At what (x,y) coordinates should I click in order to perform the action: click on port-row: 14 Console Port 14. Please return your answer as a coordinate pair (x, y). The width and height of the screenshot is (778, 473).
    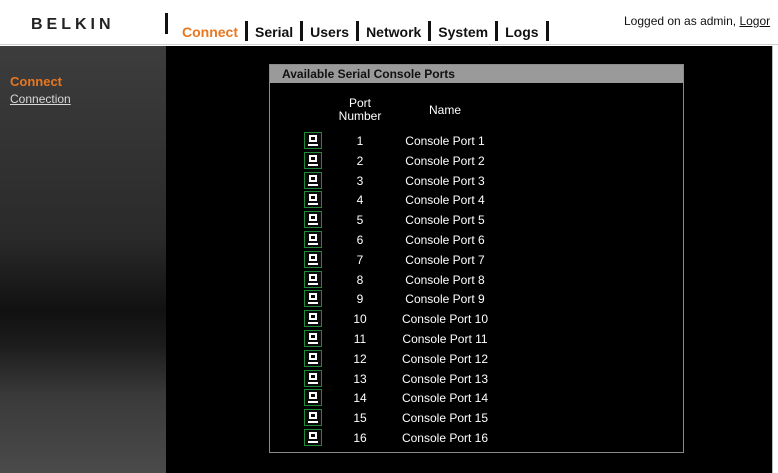
    Looking at the image, I should click on (476, 399).